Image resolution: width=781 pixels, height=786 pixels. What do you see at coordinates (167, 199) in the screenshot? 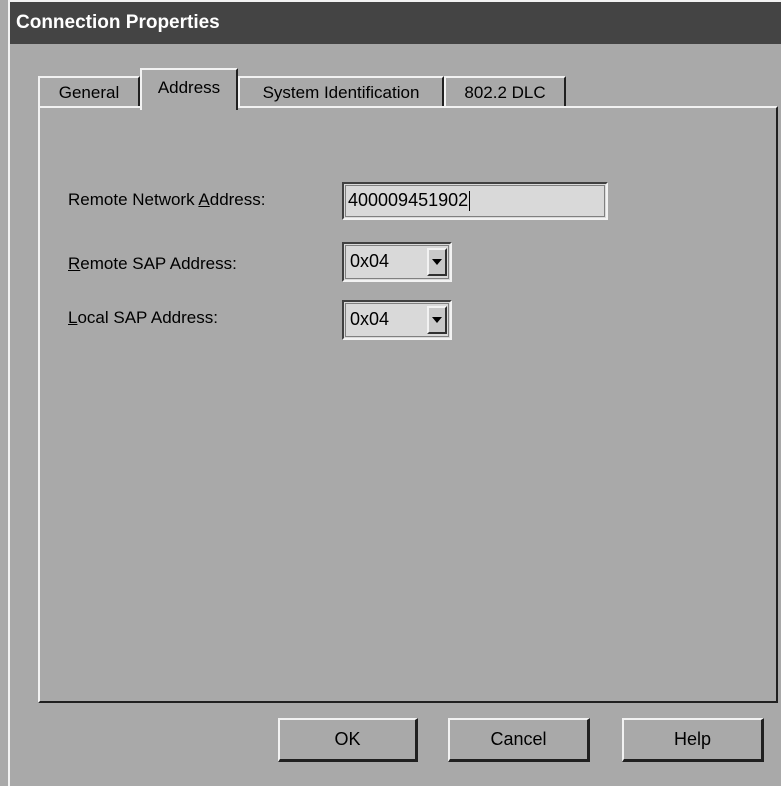
I see `remote-network-address-label: Remote Network Address:` at bounding box center [167, 199].